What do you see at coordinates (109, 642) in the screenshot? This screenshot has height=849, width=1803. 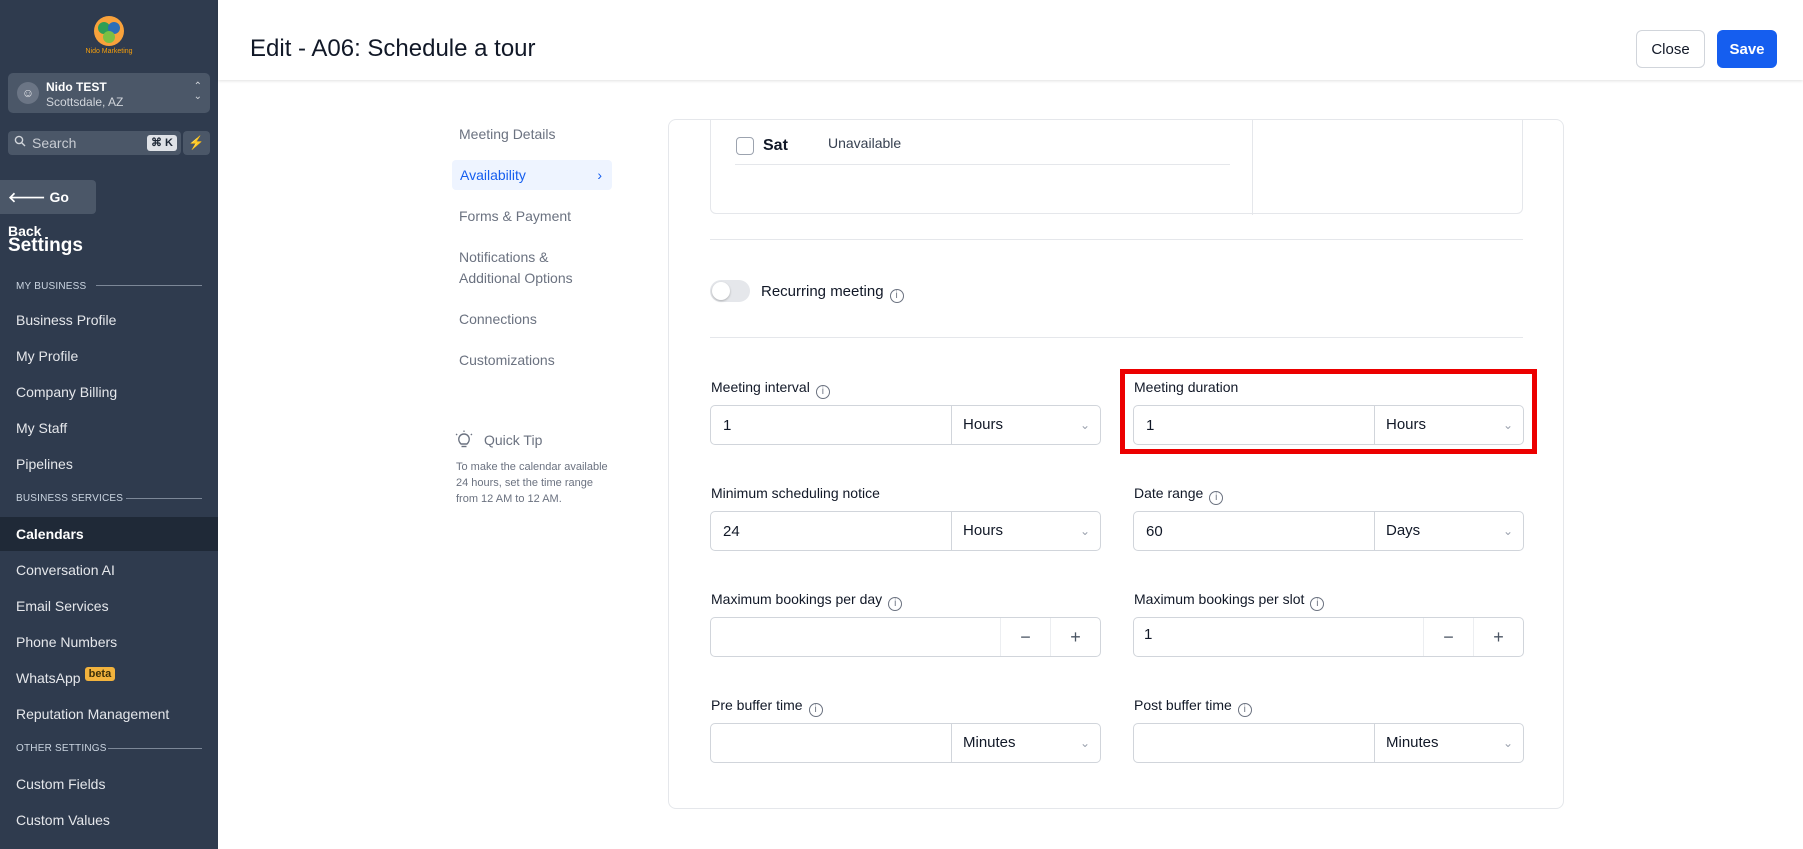 I see `sidebar-item-phone-numbers: Phone Numbers` at bounding box center [109, 642].